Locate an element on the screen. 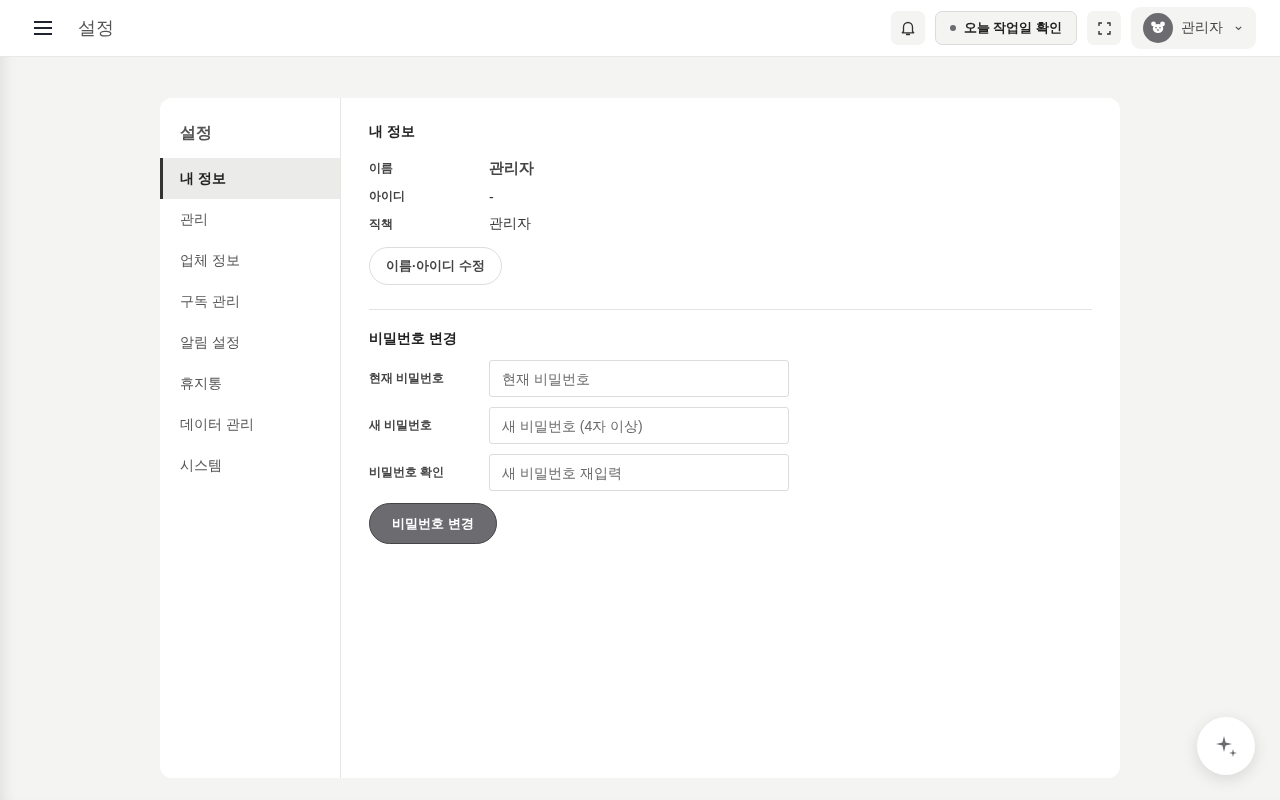  password-field: 현재 비밀번호 is located at coordinates (639, 378).